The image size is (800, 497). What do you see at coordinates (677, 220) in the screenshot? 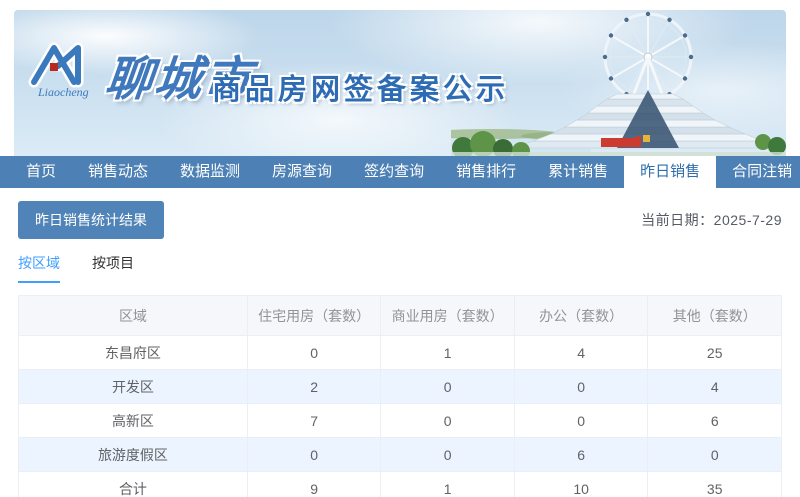
I see `current-date-label: 当前日期：` at bounding box center [677, 220].